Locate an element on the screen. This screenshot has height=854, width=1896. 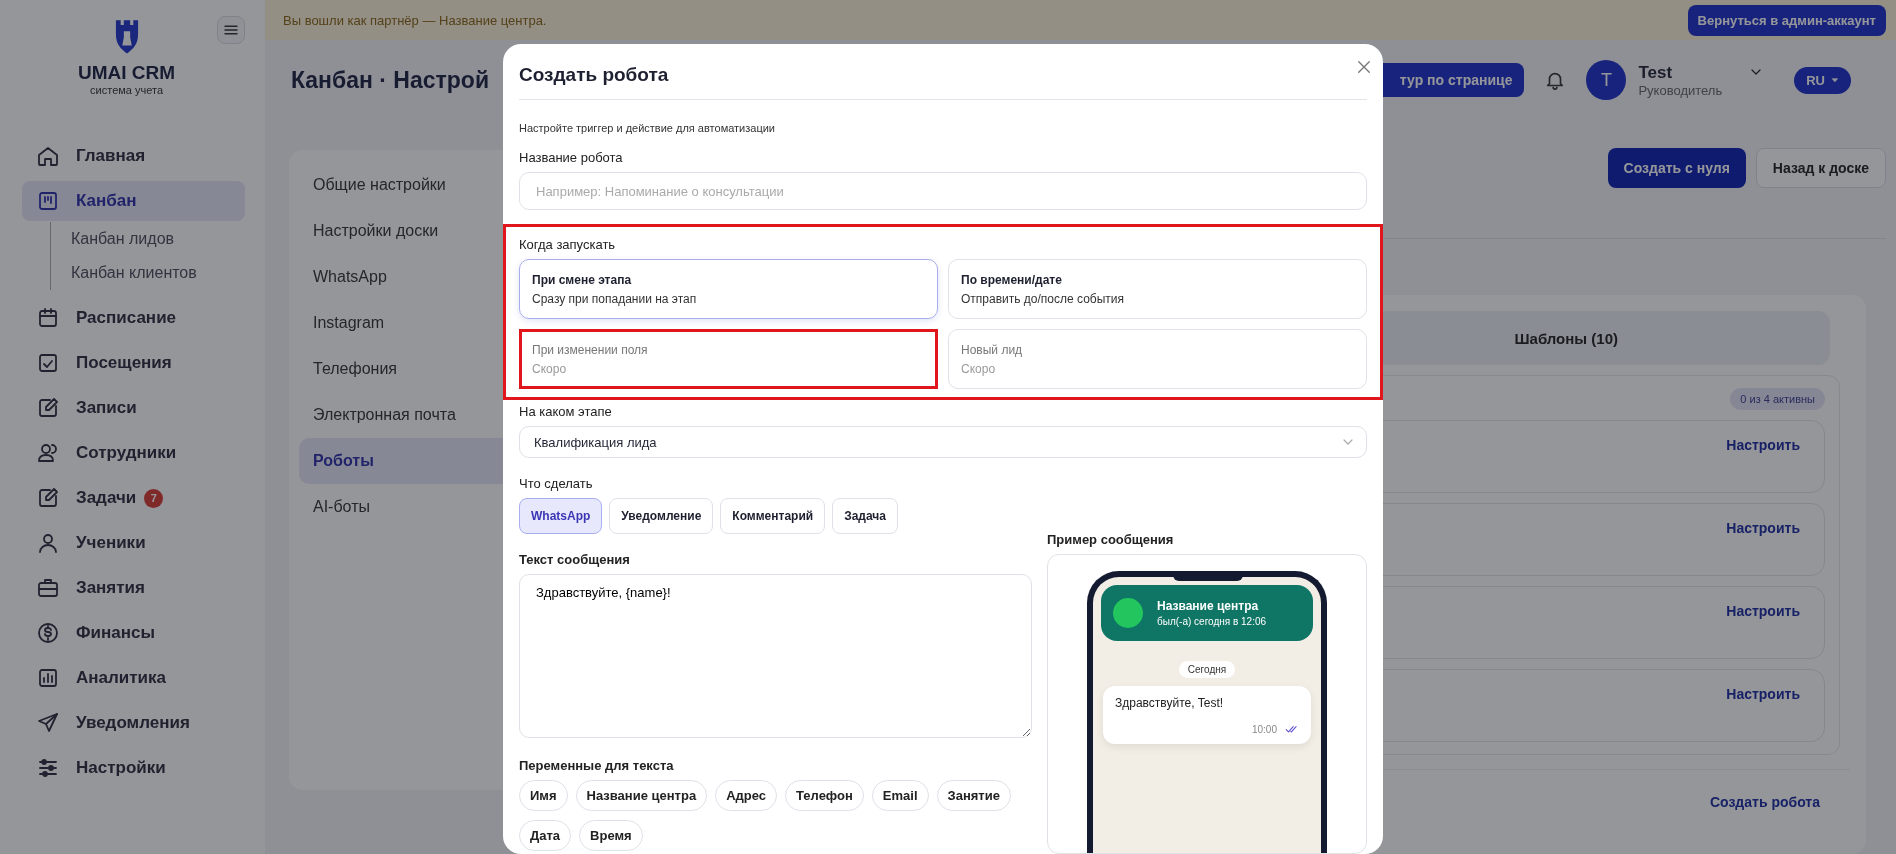
board-icon is located at coordinates (48, 201).